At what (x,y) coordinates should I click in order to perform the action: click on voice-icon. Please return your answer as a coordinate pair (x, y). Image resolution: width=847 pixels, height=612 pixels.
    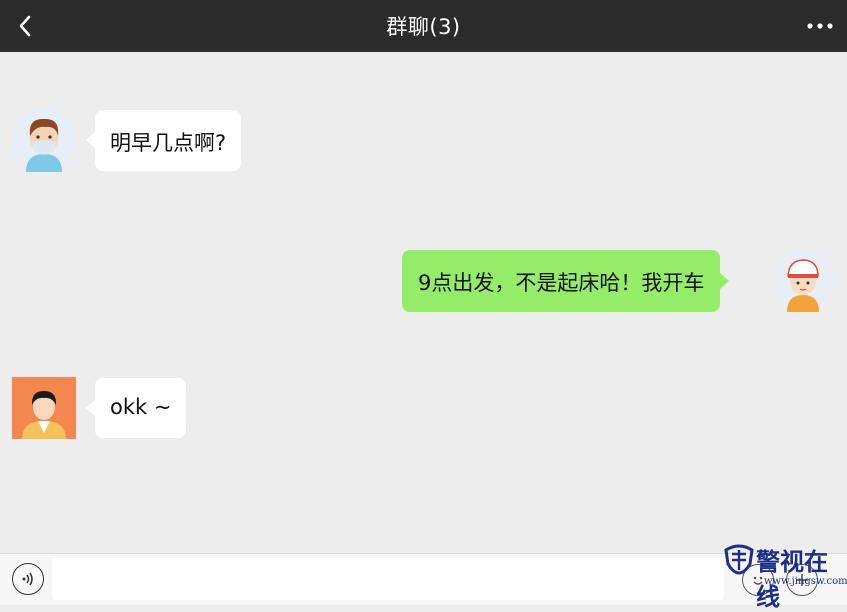
    Looking at the image, I should click on (27, 579).